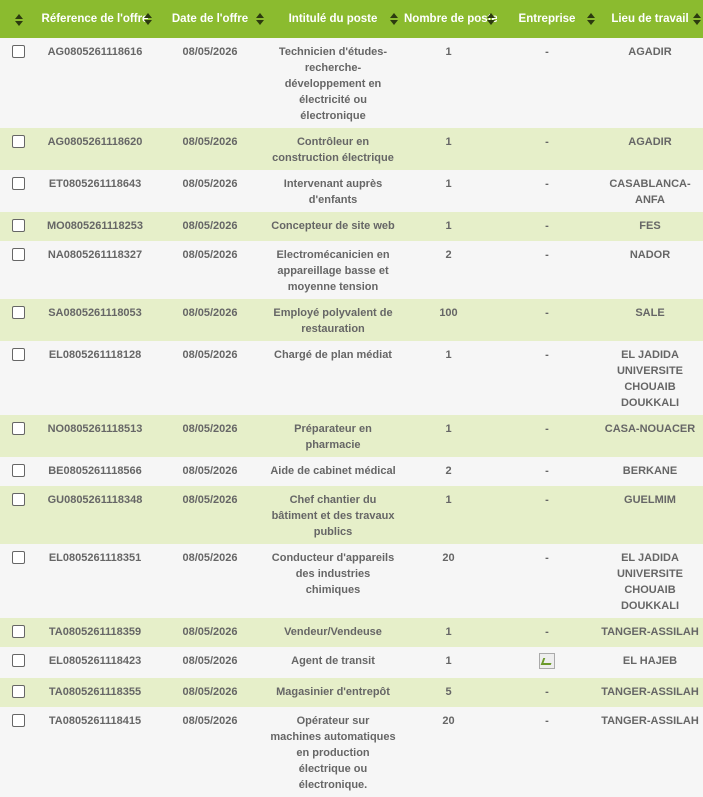 This screenshot has height=797, width=703. What do you see at coordinates (95, 83) in the screenshot?
I see `reference-cell: AG0805261118616` at bounding box center [95, 83].